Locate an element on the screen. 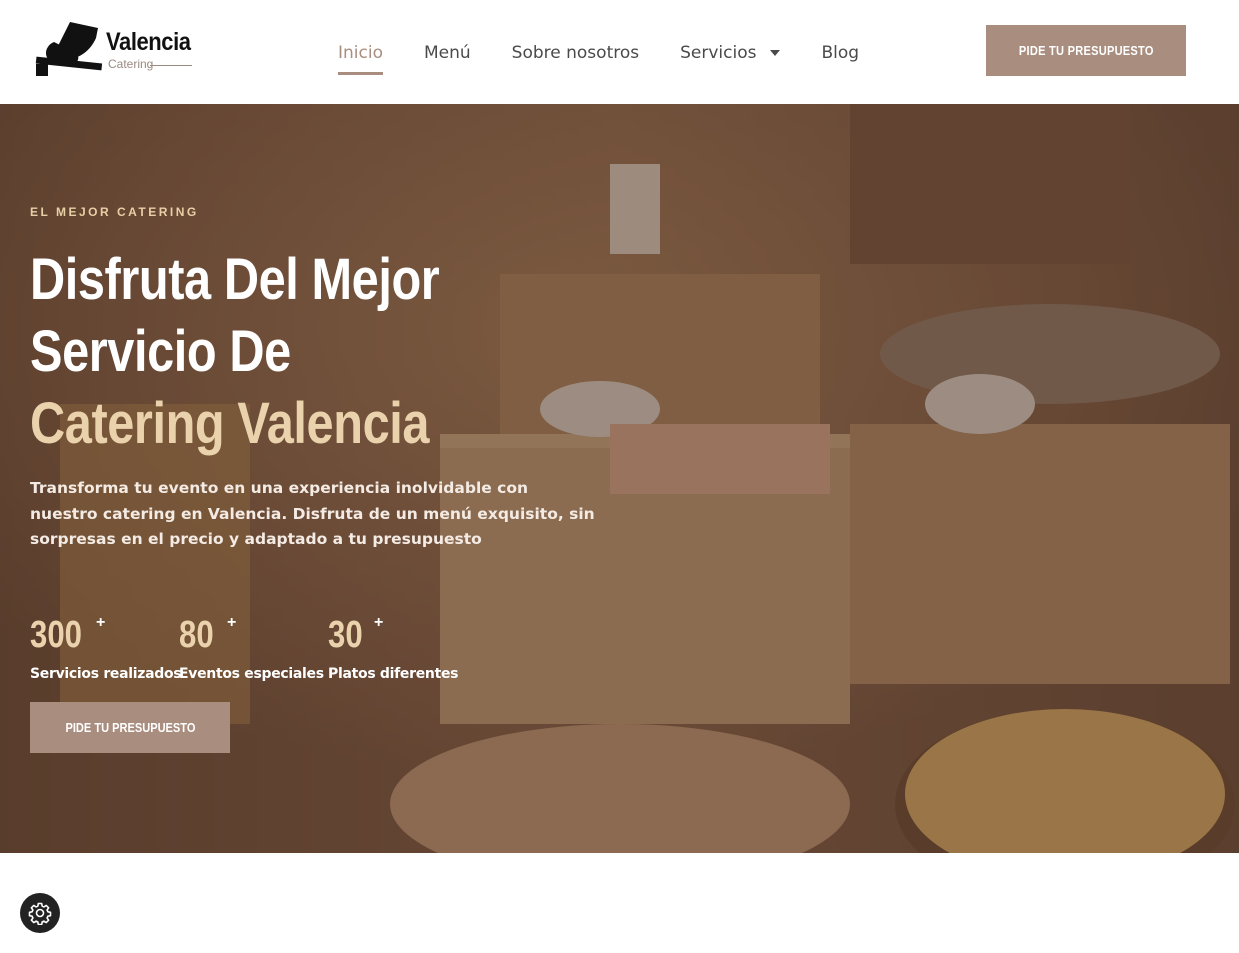 The image size is (1239, 953). nav-item-label: Blog is located at coordinates (840, 53).